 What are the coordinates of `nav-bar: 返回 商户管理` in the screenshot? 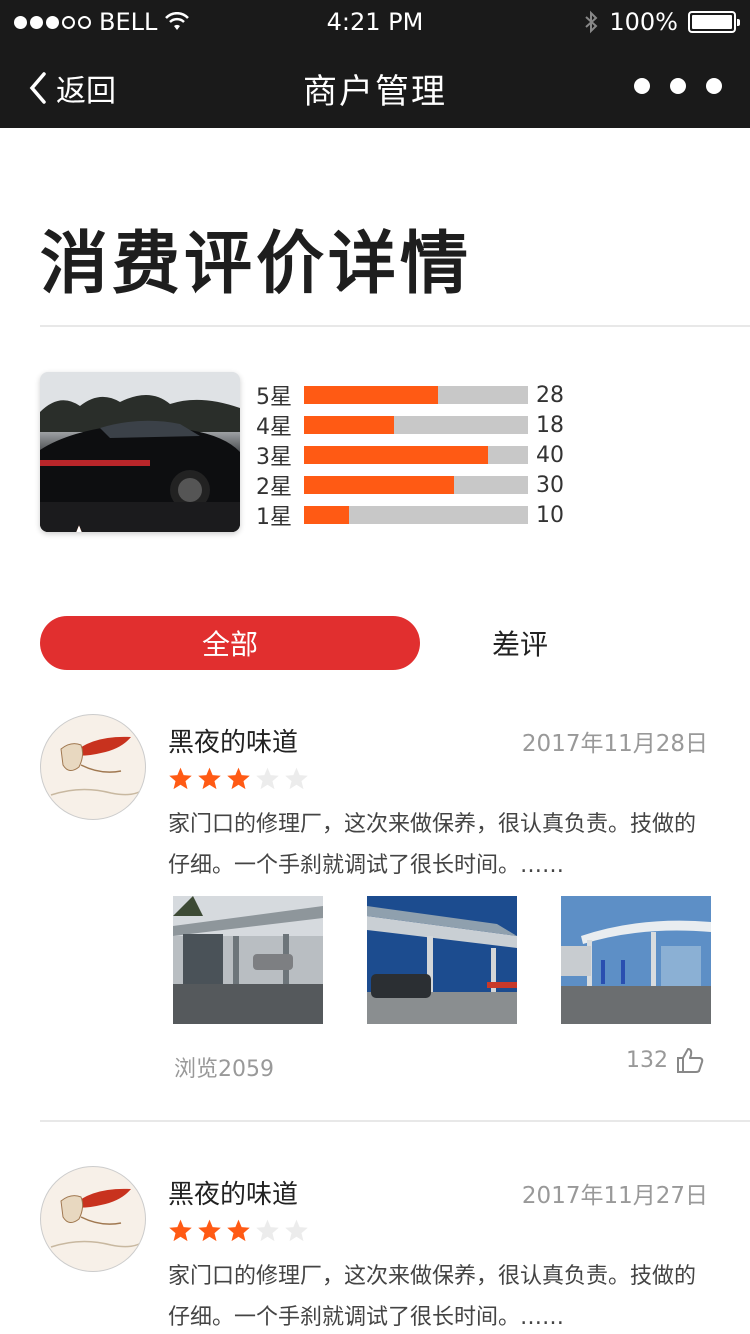 It's located at (375, 86).